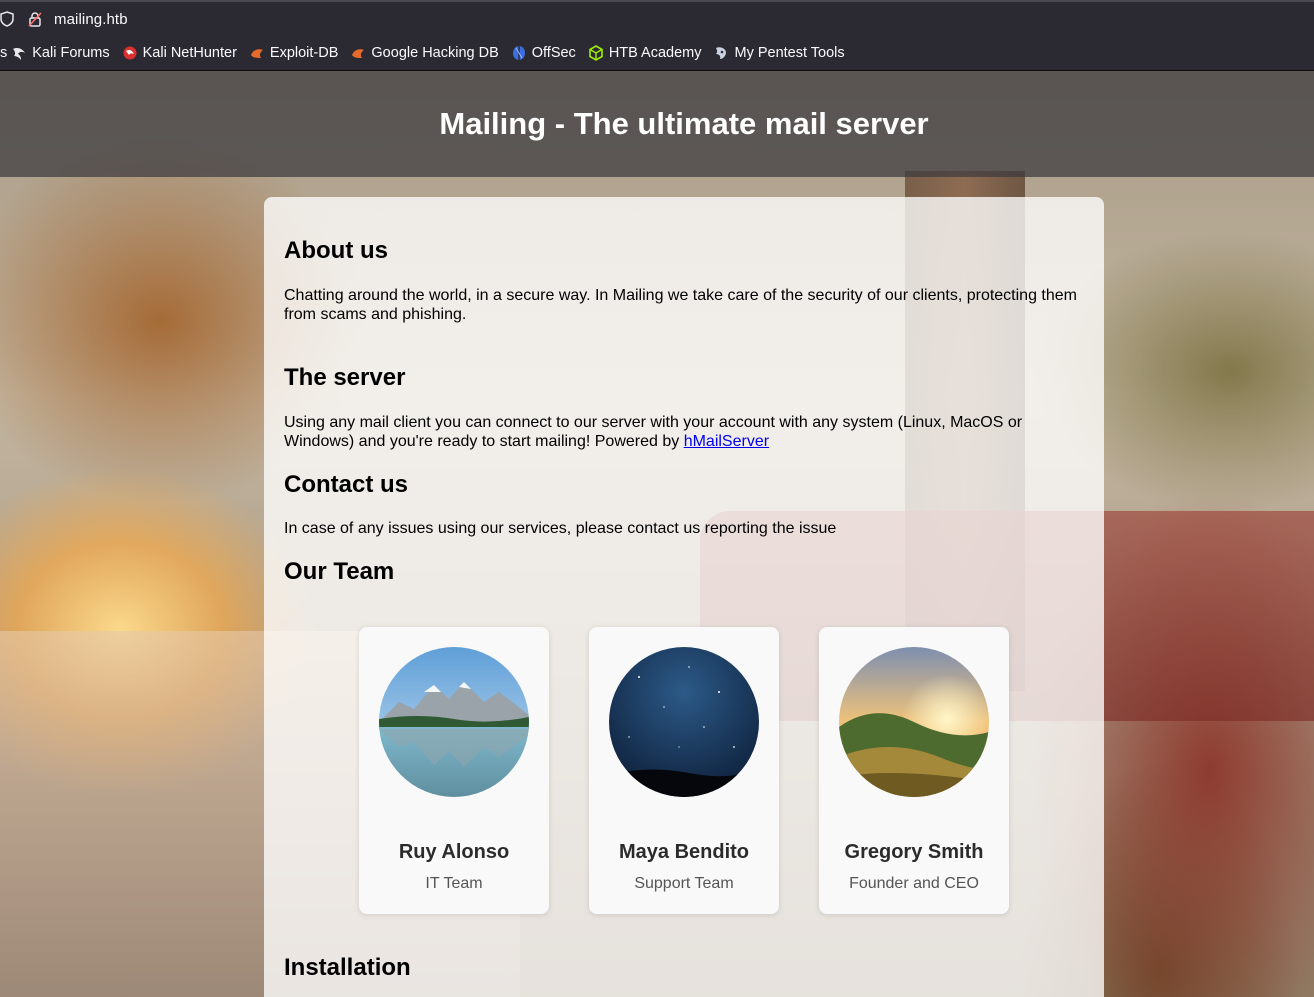 The height and width of the screenshot is (997, 1314). What do you see at coordinates (339, 571) in the screenshot?
I see `team-heading: Our Team` at bounding box center [339, 571].